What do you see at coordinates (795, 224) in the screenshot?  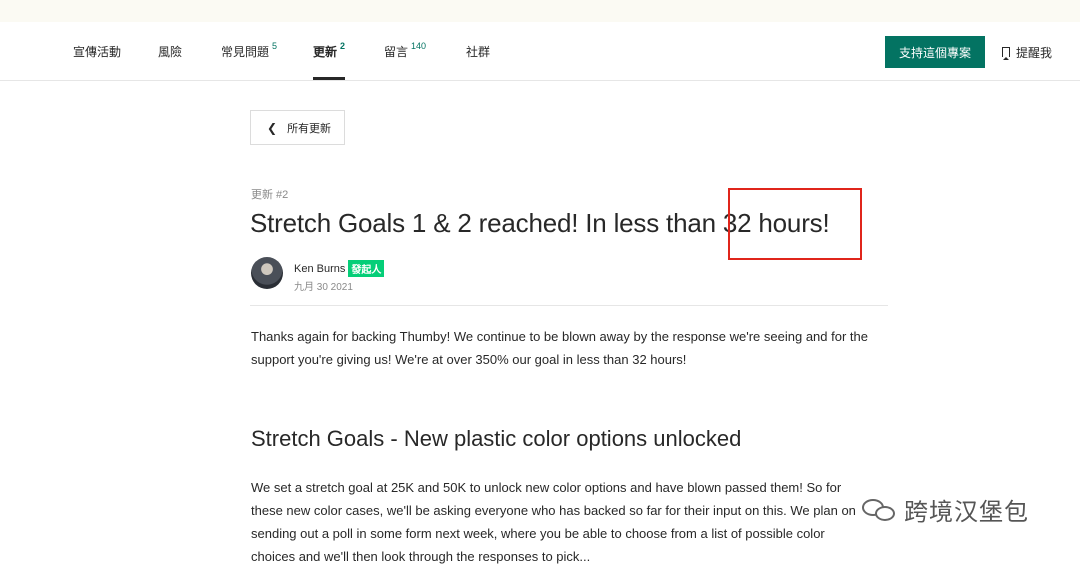 I see `annotation-highlight-box` at bounding box center [795, 224].